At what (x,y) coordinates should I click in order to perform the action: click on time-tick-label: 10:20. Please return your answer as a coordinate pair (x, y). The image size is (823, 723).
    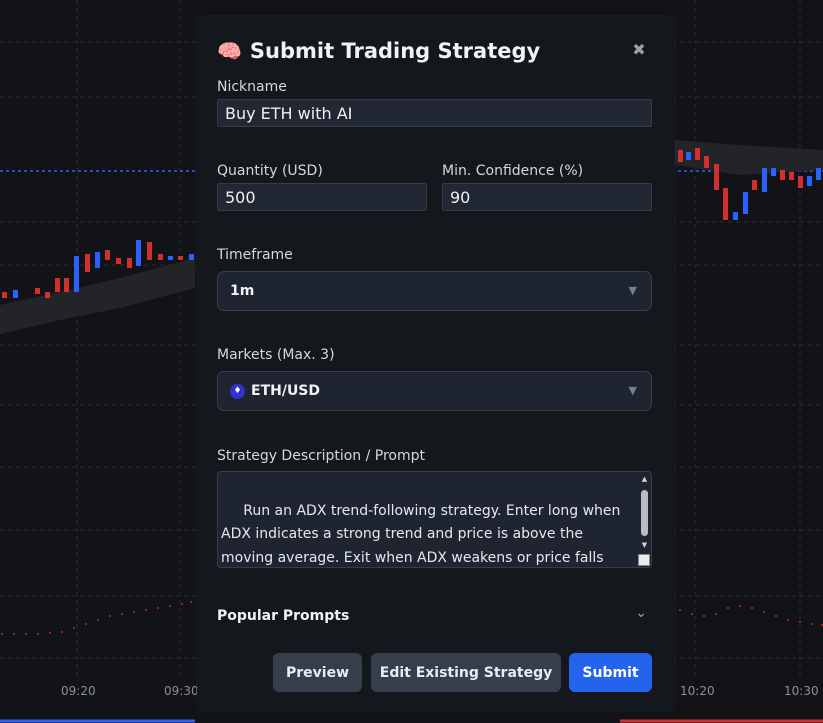
    Looking at the image, I should click on (697, 691).